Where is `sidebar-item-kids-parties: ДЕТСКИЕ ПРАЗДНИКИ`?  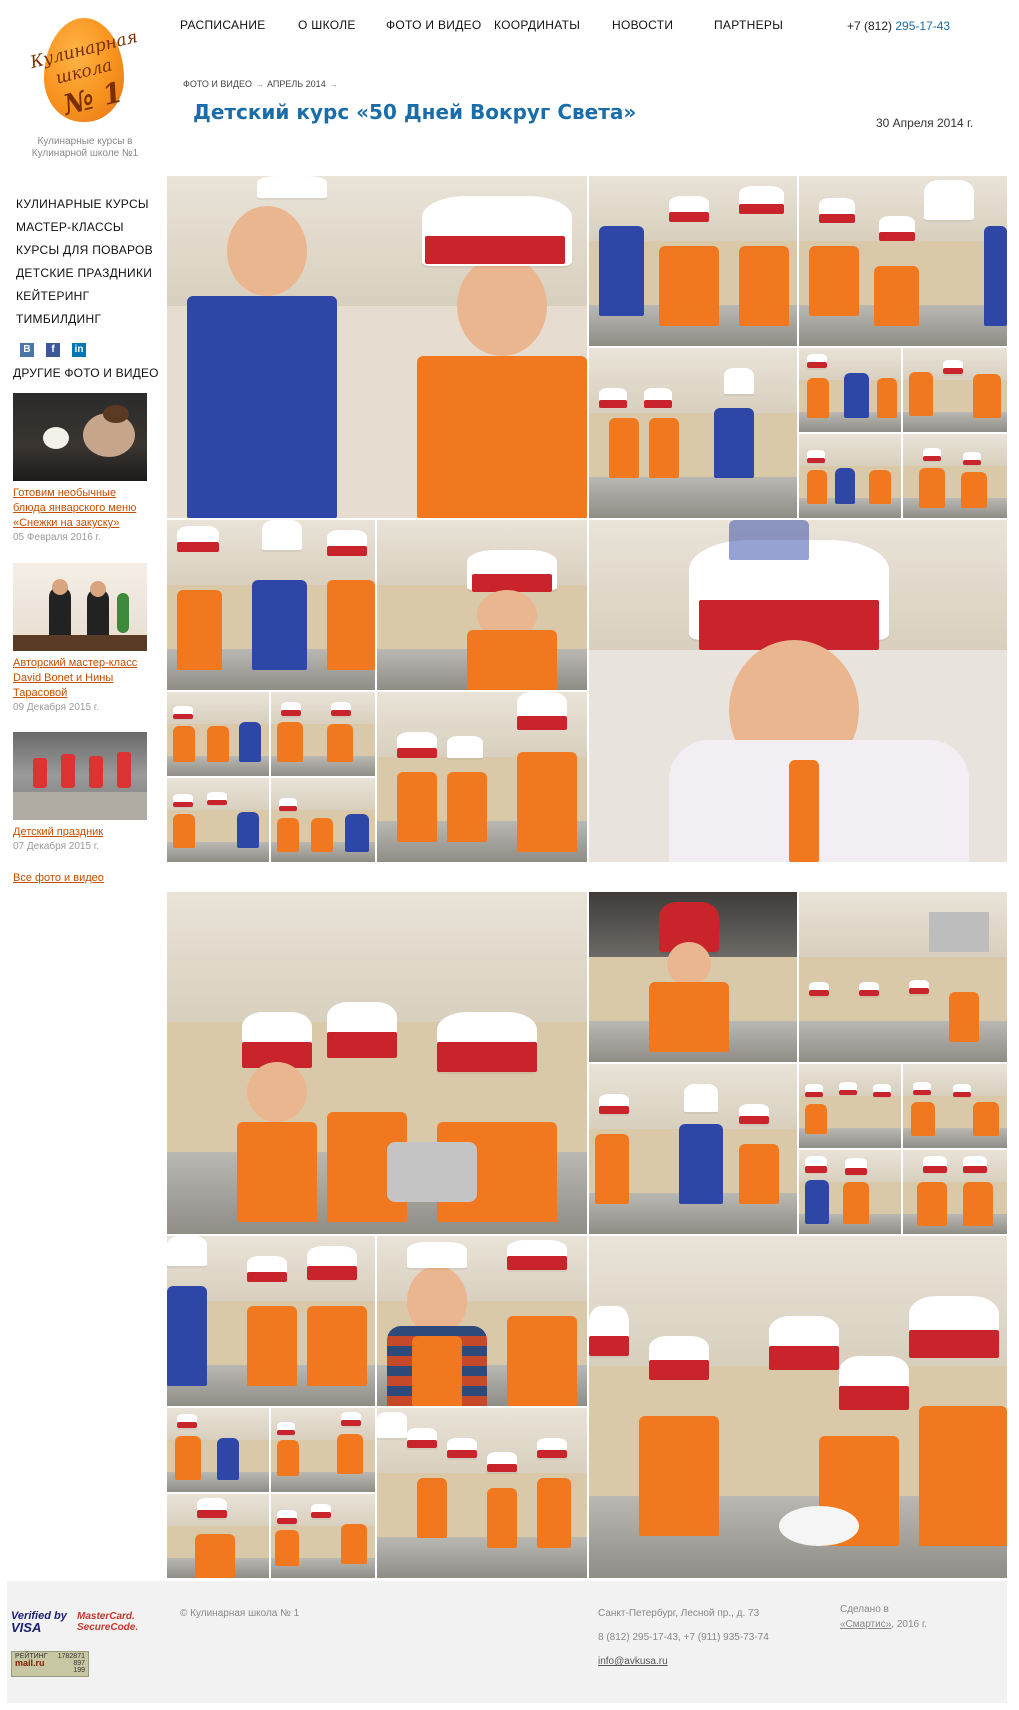
sidebar-item-kids-parties: ДЕТСКИЕ ПРАЗДНИКИ is located at coordinates (84, 276).